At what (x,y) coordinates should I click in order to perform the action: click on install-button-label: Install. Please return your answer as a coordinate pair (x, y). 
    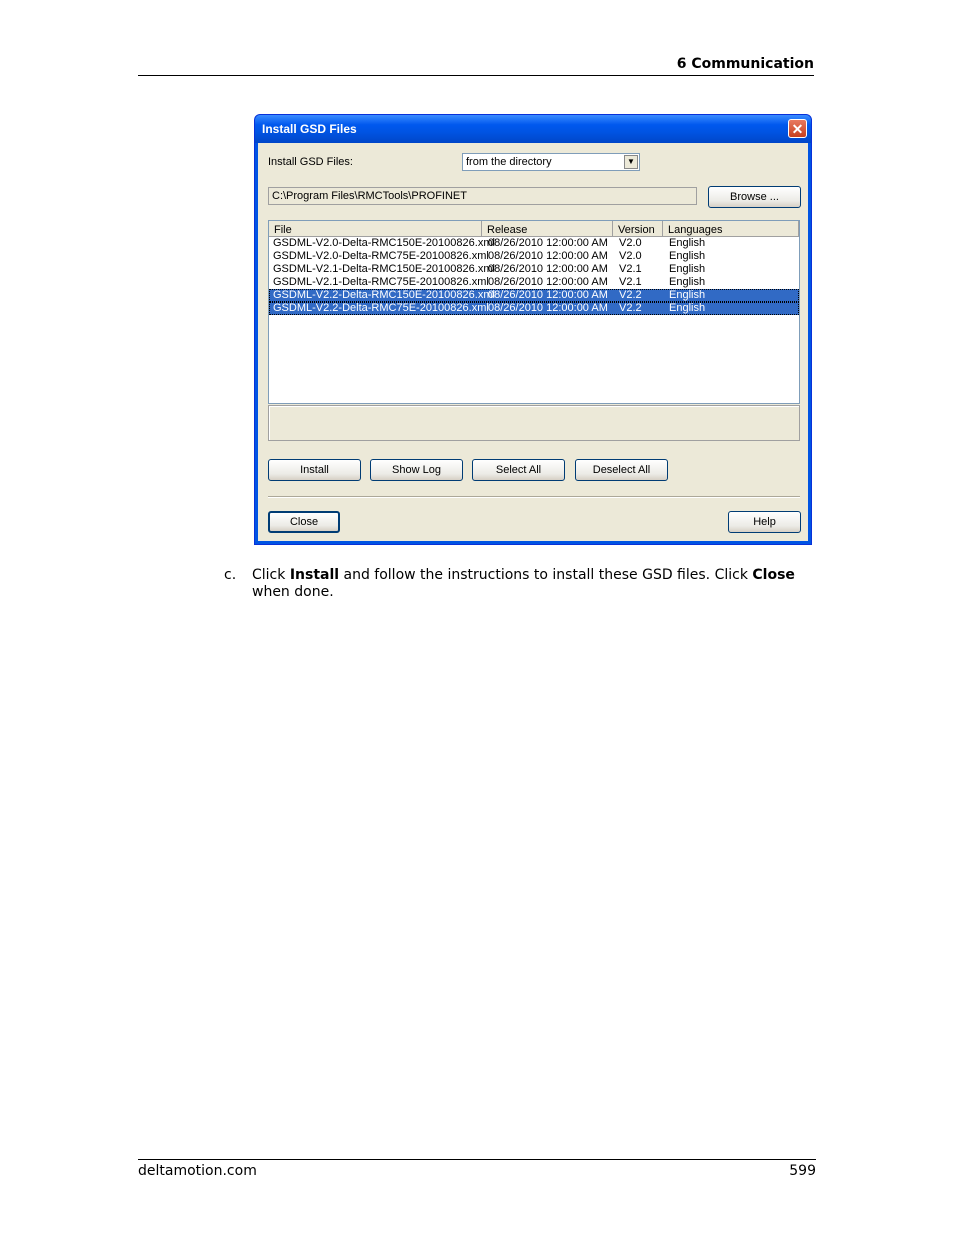
    Looking at the image, I should click on (314, 470).